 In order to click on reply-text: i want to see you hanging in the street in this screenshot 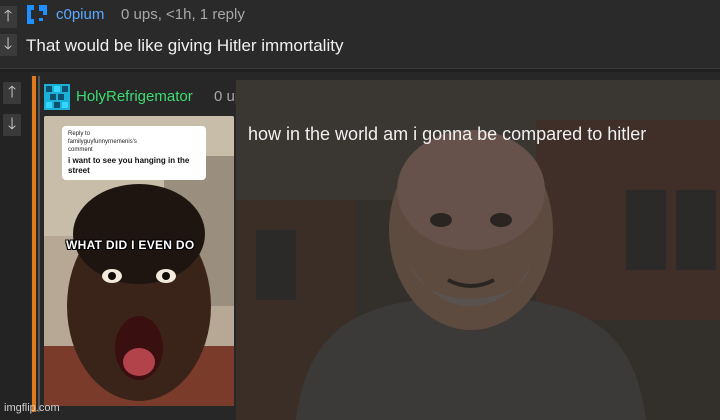, I will do `click(129, 165)`.